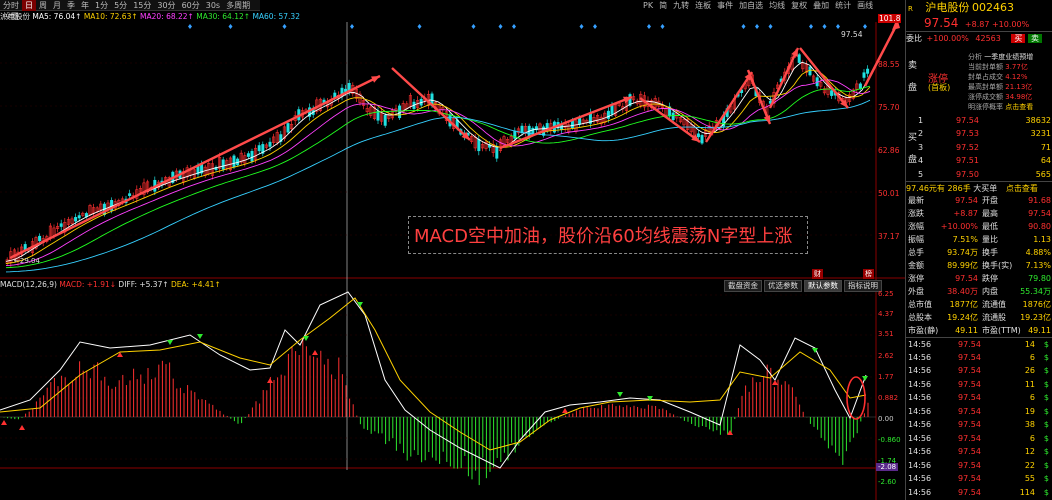 The image size is (1052, 500). I want to click on bid-row: 2 97.53 3231, so click(979, 133).